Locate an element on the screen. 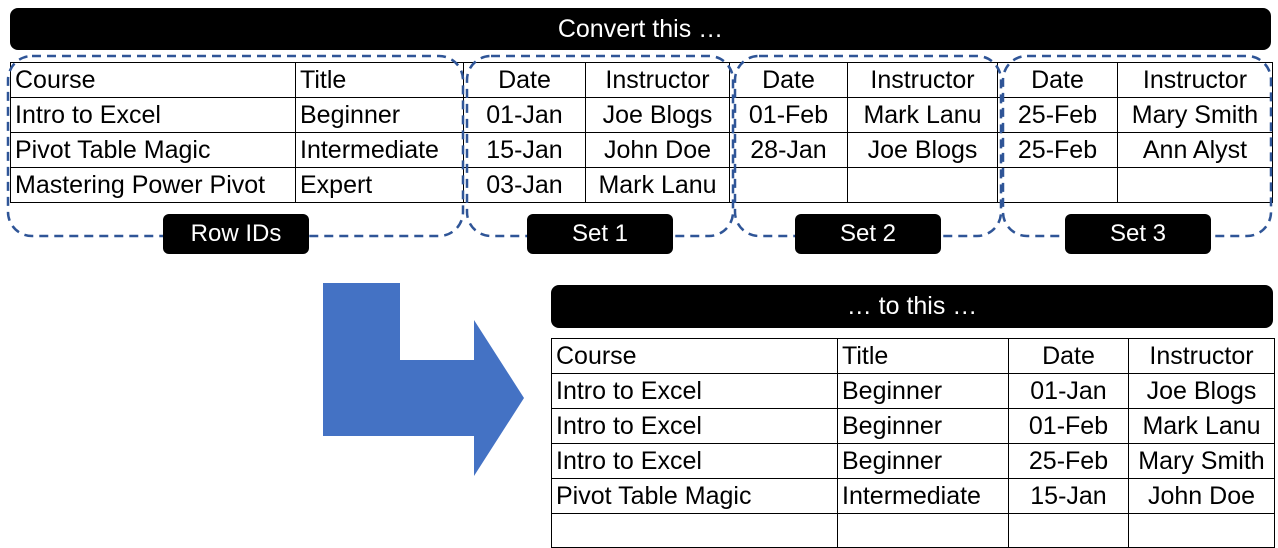 The width and height of the screenshot is (1278, 548). target-header-cell: Title is located at coordinates (923, 356).